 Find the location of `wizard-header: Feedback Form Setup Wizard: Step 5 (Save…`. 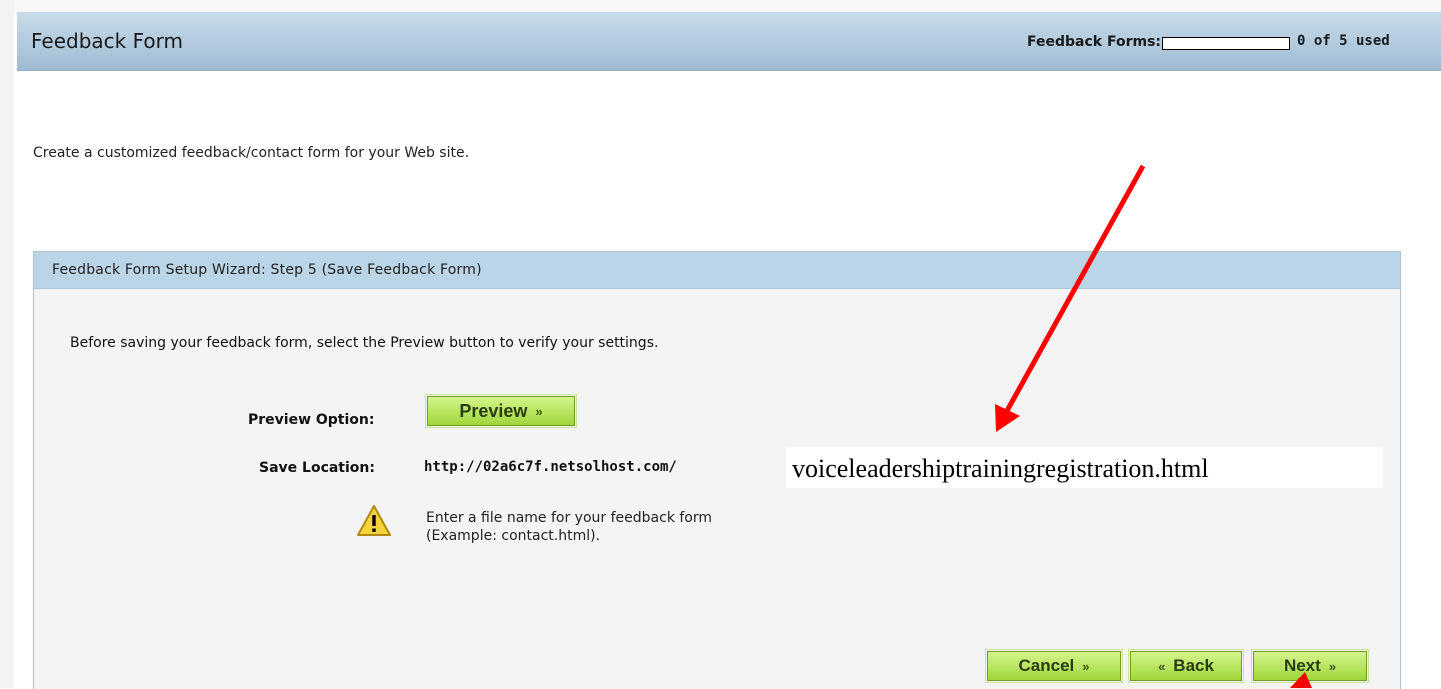

wizard-header: Feedback Form Setup Wizard: Step 5 (Save… is located at coordinates (717, 270).